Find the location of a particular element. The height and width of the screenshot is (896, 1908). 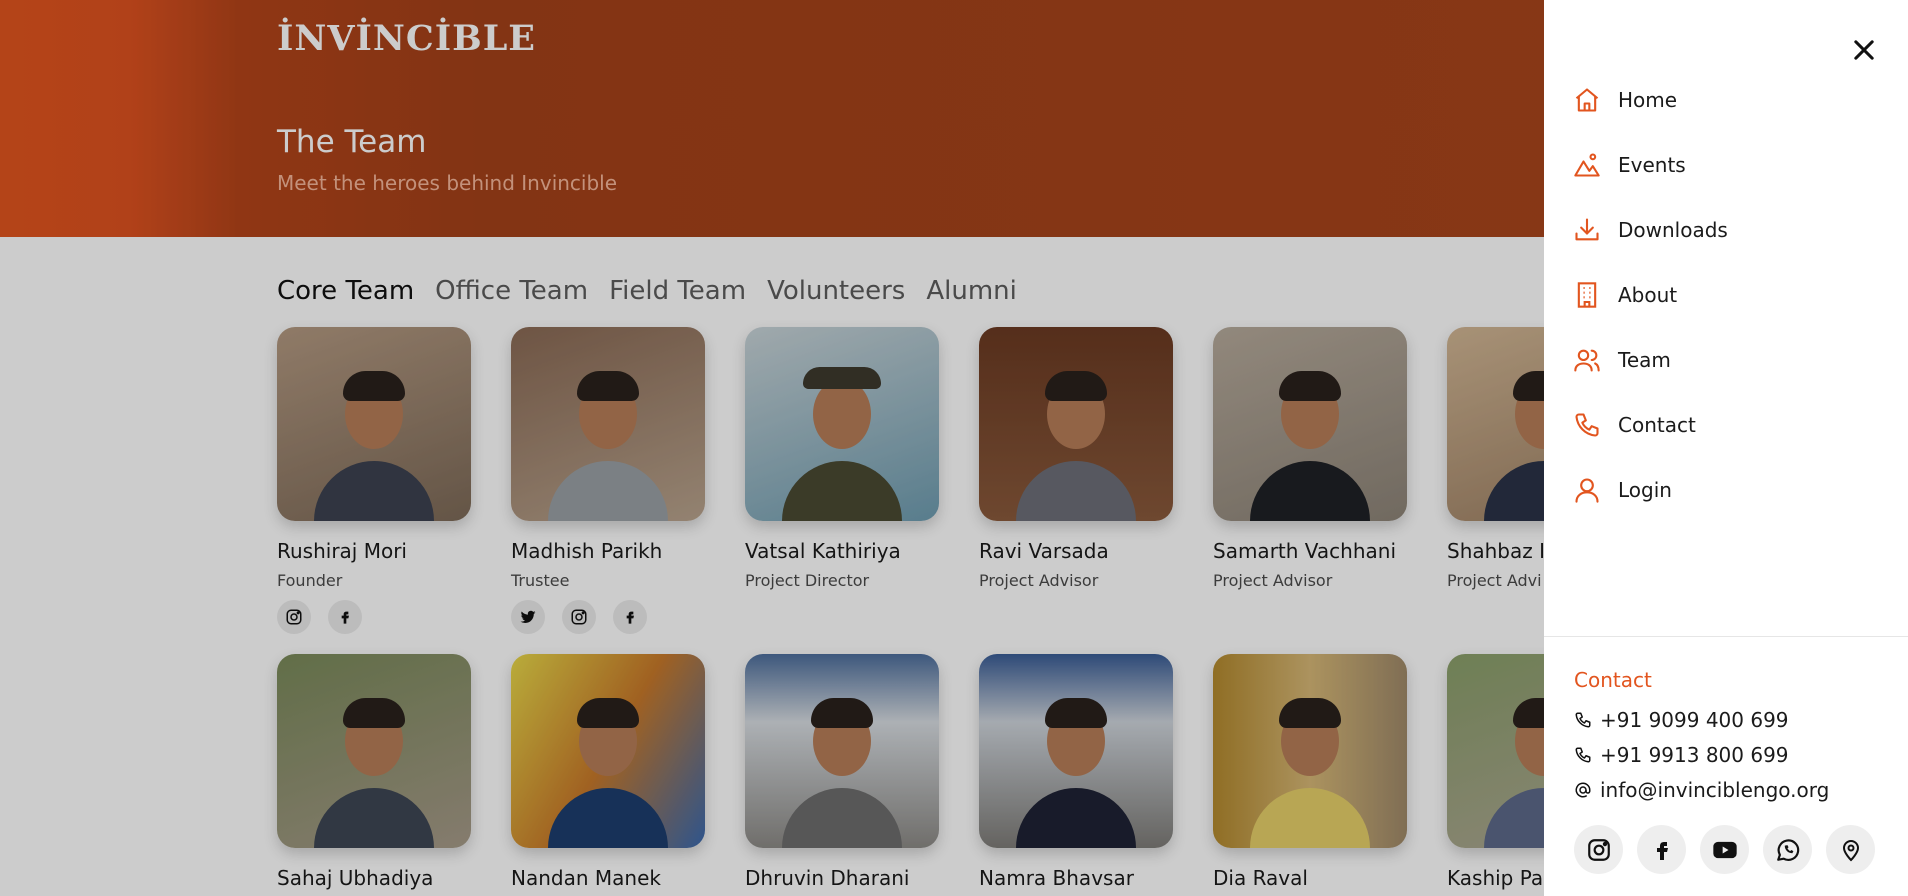

member-name: Dhruvin Dharani is located at coordinates (827, 878).